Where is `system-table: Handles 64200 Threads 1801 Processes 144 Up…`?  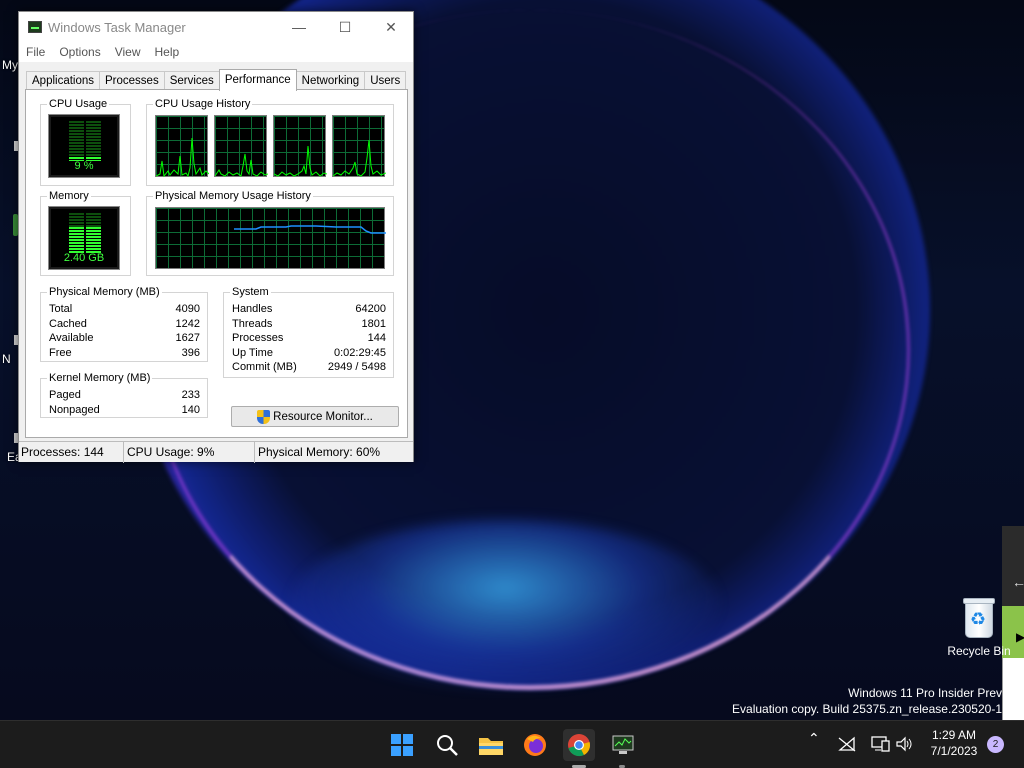 system-table: Handles 64200 Threads 1801 Processes 144 Up… is located at coordinates (309, 338).